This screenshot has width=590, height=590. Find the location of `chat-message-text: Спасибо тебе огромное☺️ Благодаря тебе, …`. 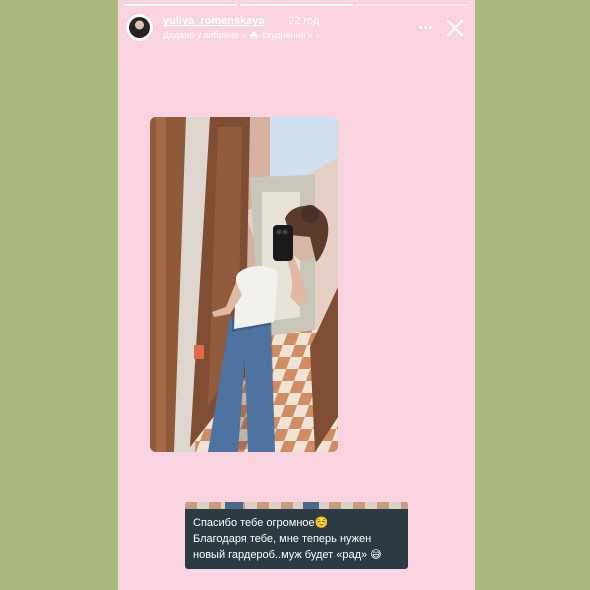

chat-message-text: Спасибо тебе огромное☺️ Благодаря тебе, … is located at coordinates (296, 539).